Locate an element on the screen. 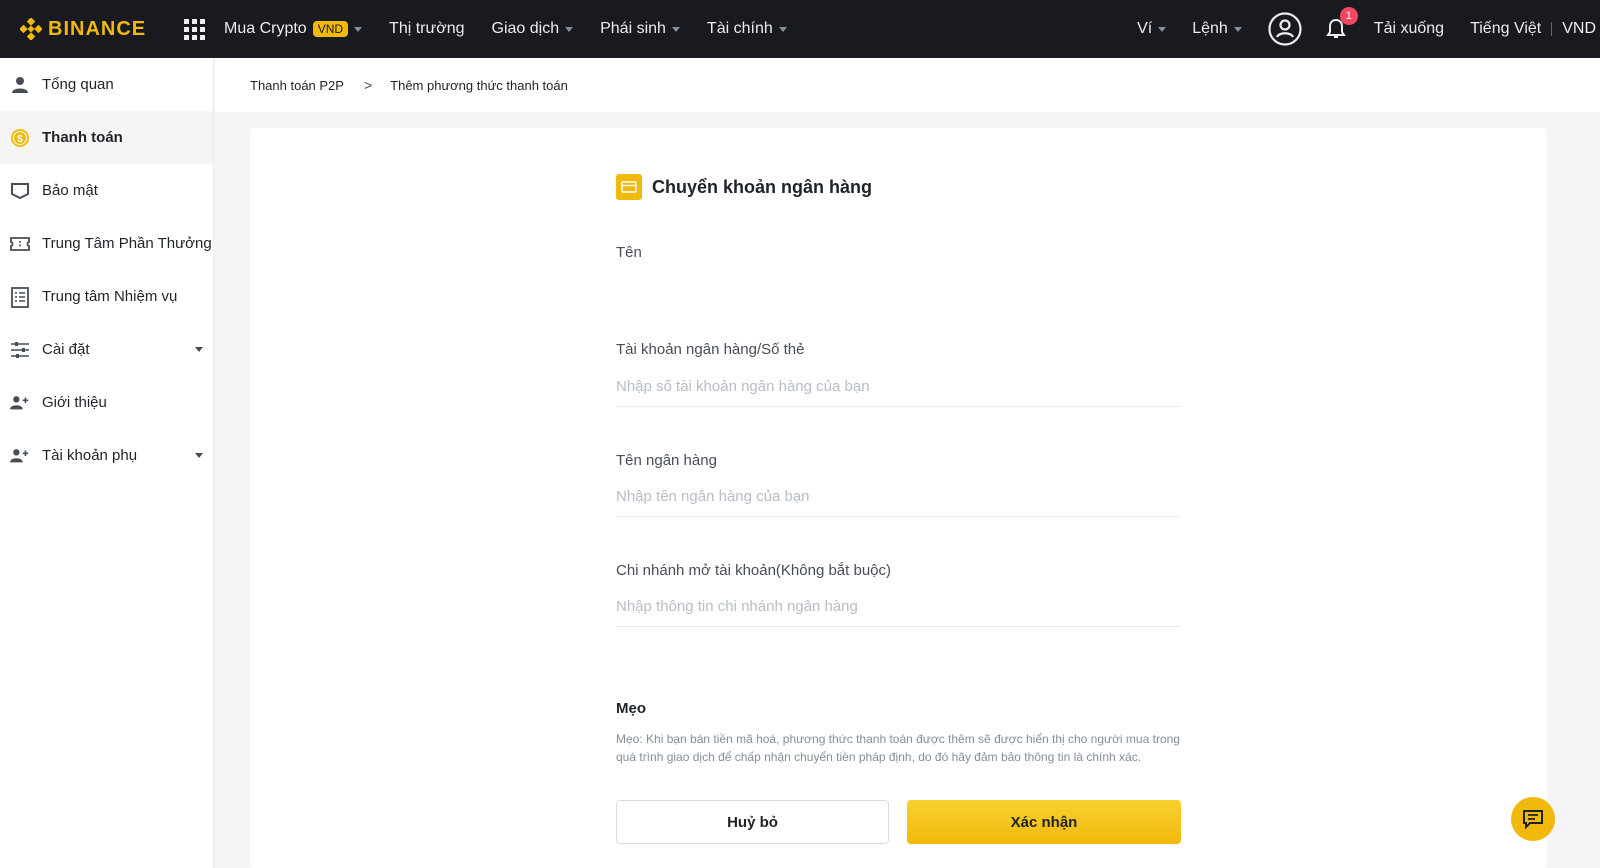  user-icon is located at coordinates (20, 85).